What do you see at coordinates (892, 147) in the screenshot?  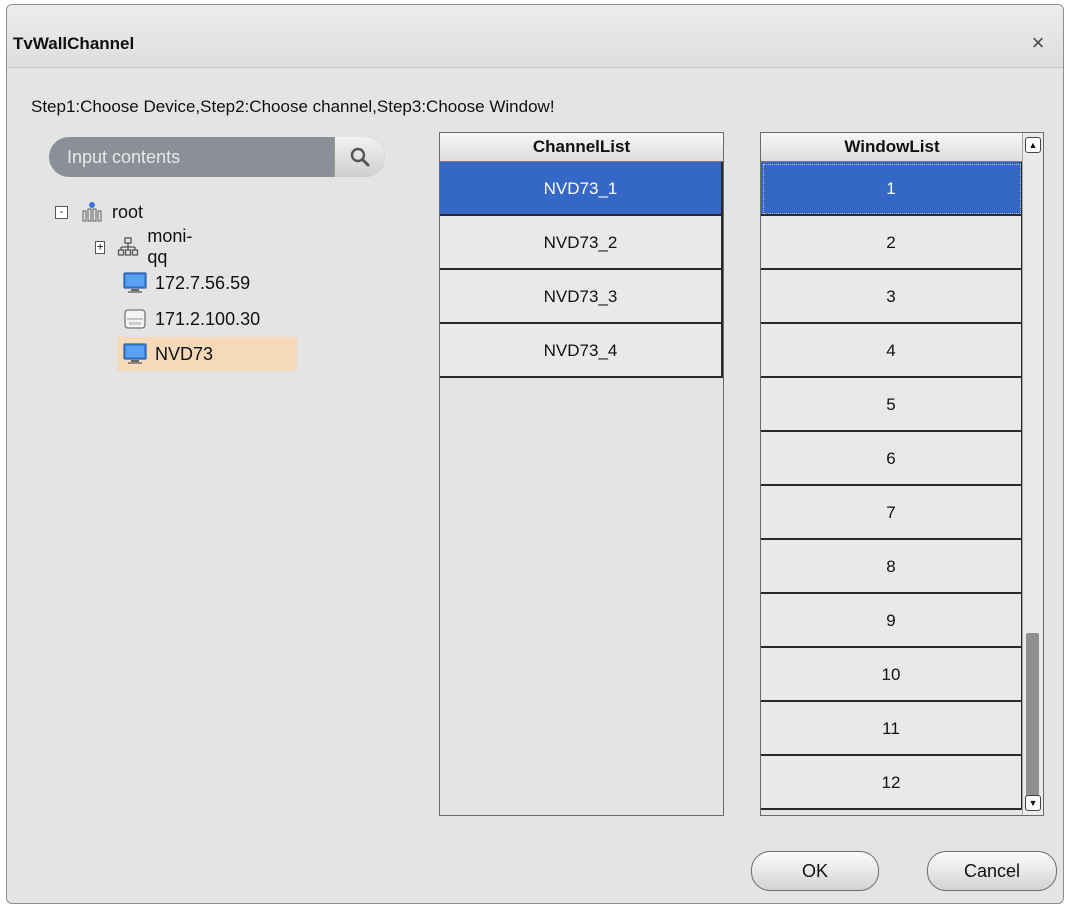 I see `window-list-header: WindowList` at bounding box center [892, 147].